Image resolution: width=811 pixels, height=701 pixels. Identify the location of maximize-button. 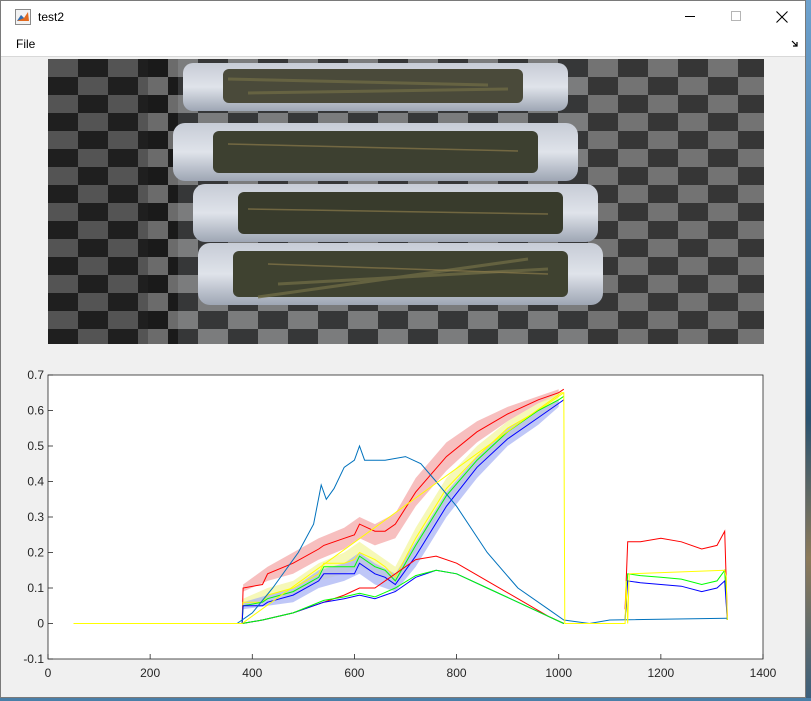
(736, 16).